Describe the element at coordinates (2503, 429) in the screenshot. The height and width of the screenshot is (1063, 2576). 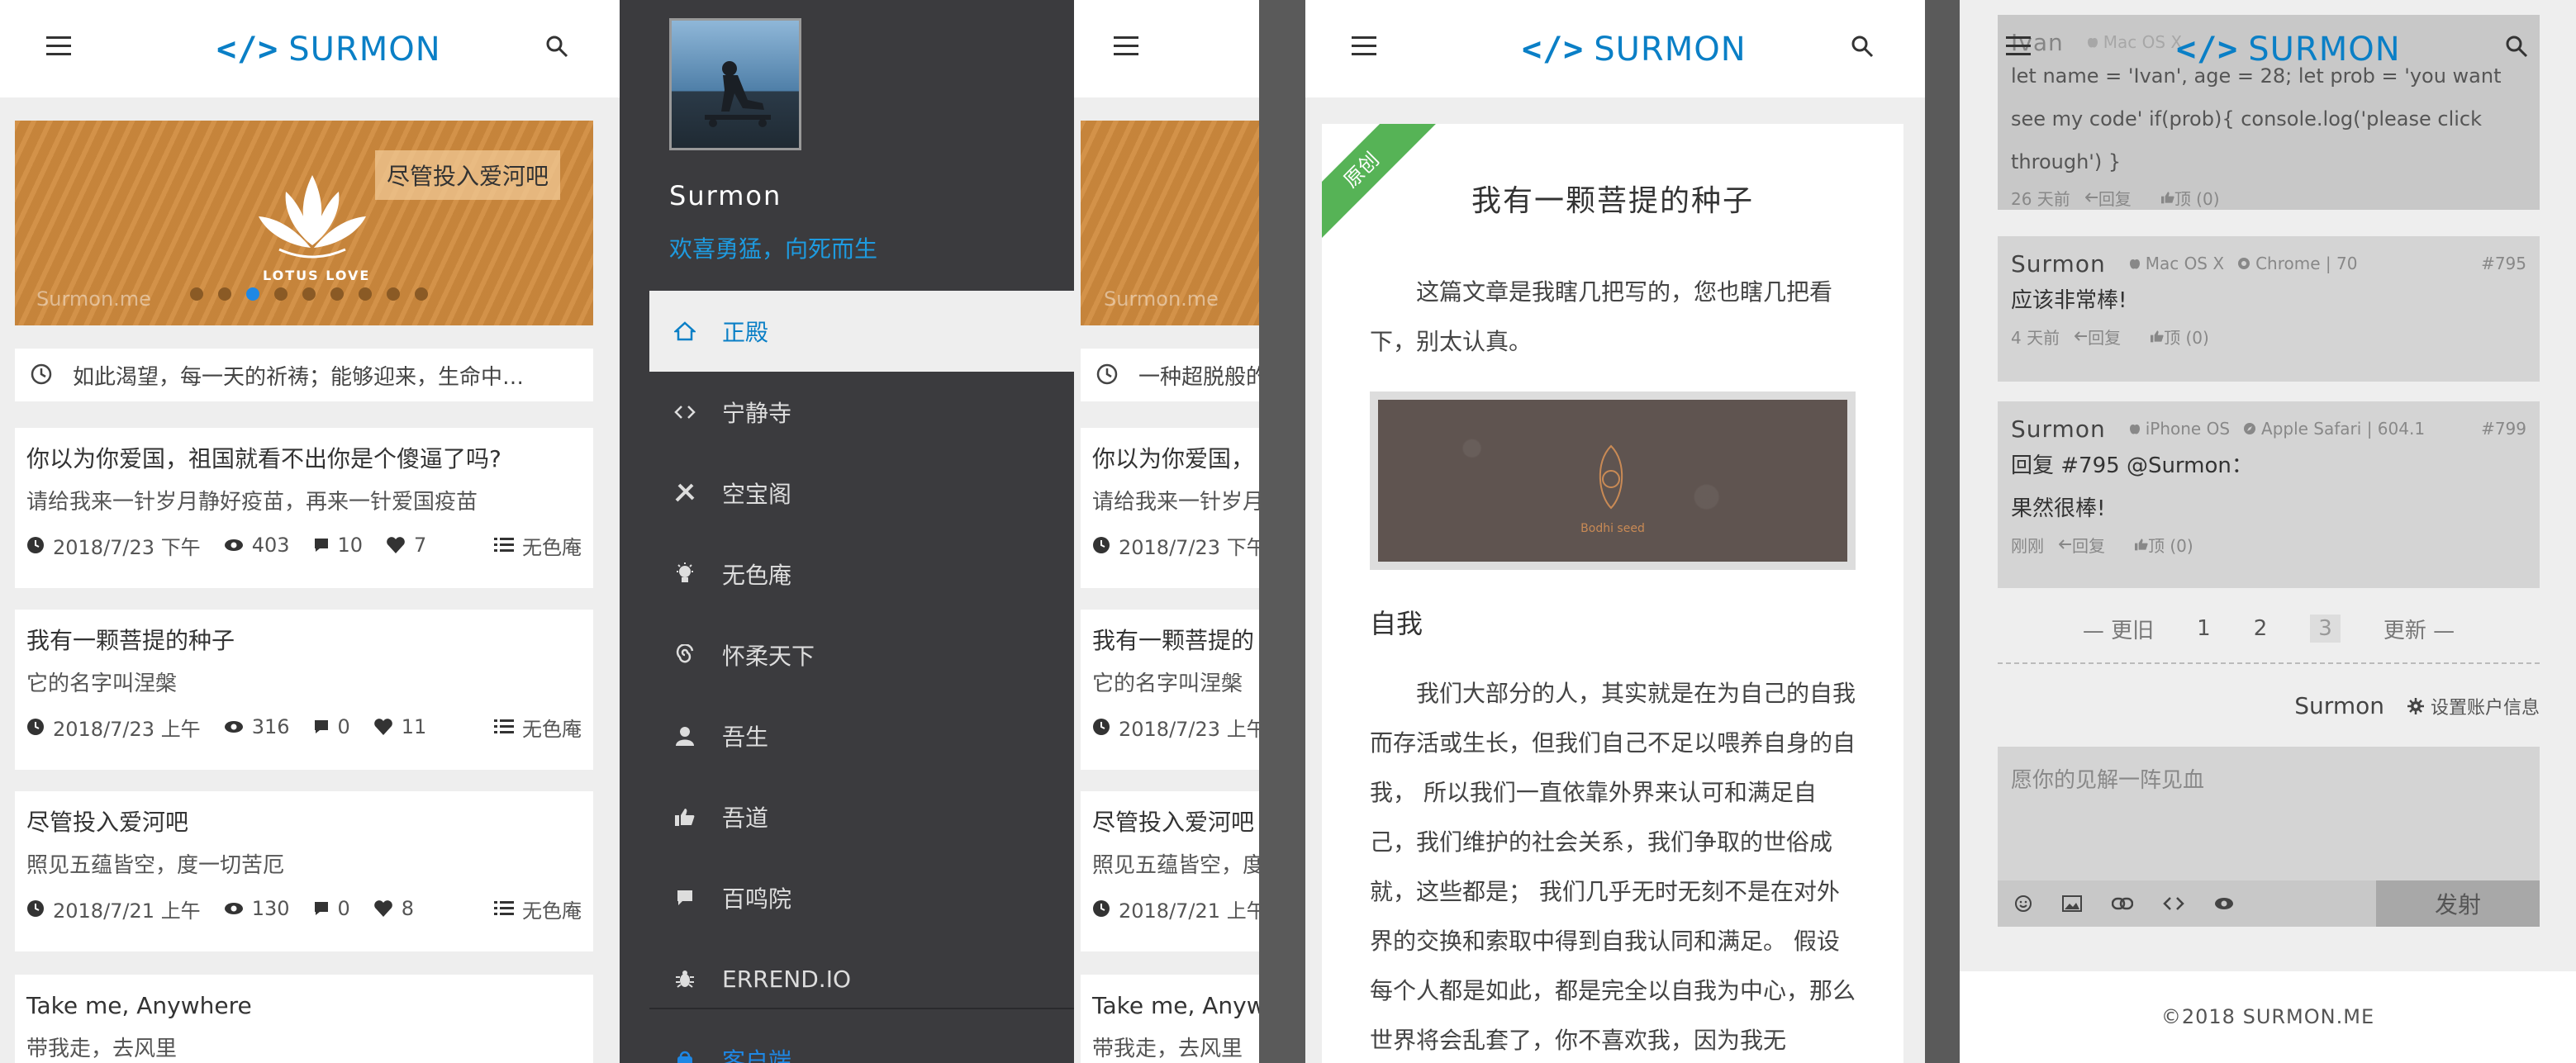
I see `comment-id: #799` at that location.